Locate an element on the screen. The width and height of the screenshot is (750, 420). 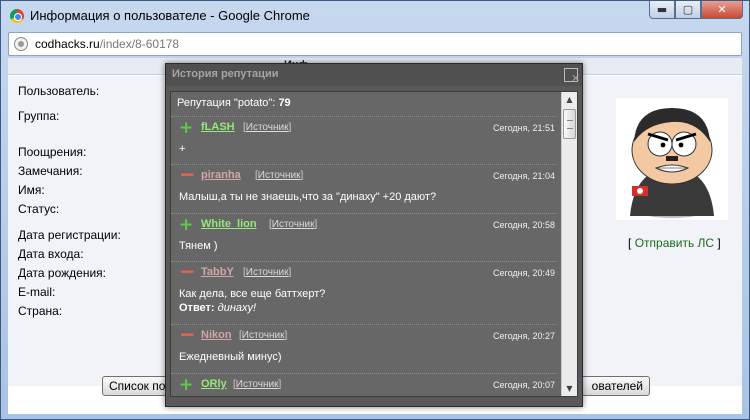
scroll-down-arrow-icon: ▼ is located at coordinates (569, 388).